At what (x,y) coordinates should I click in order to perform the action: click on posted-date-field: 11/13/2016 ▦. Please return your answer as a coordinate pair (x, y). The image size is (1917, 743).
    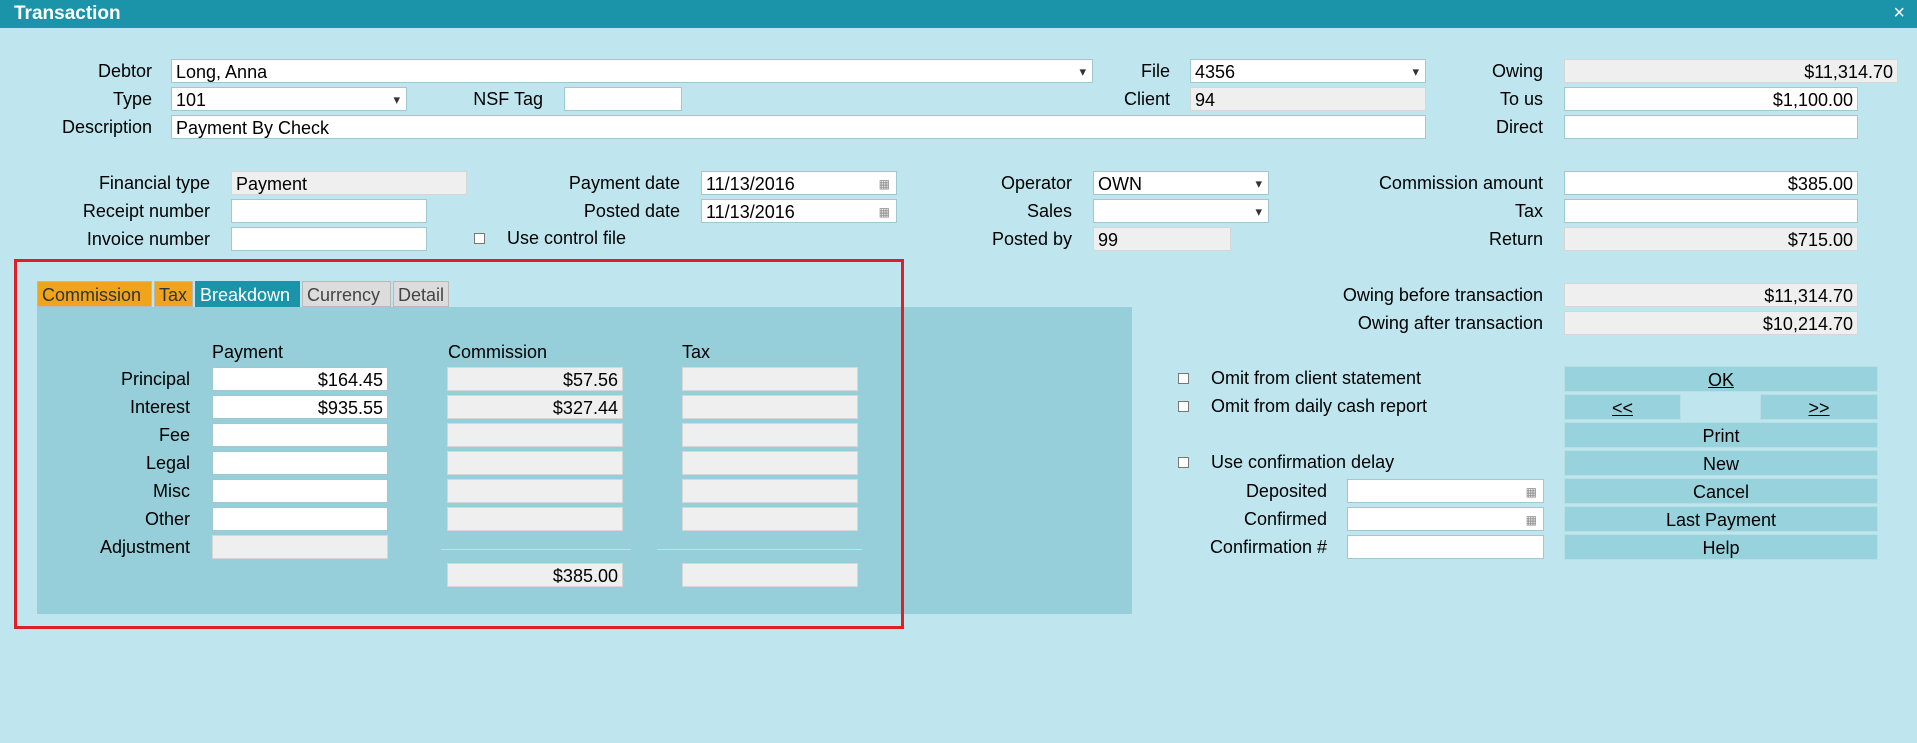
    Looking at the image, I should click on (799, 211).